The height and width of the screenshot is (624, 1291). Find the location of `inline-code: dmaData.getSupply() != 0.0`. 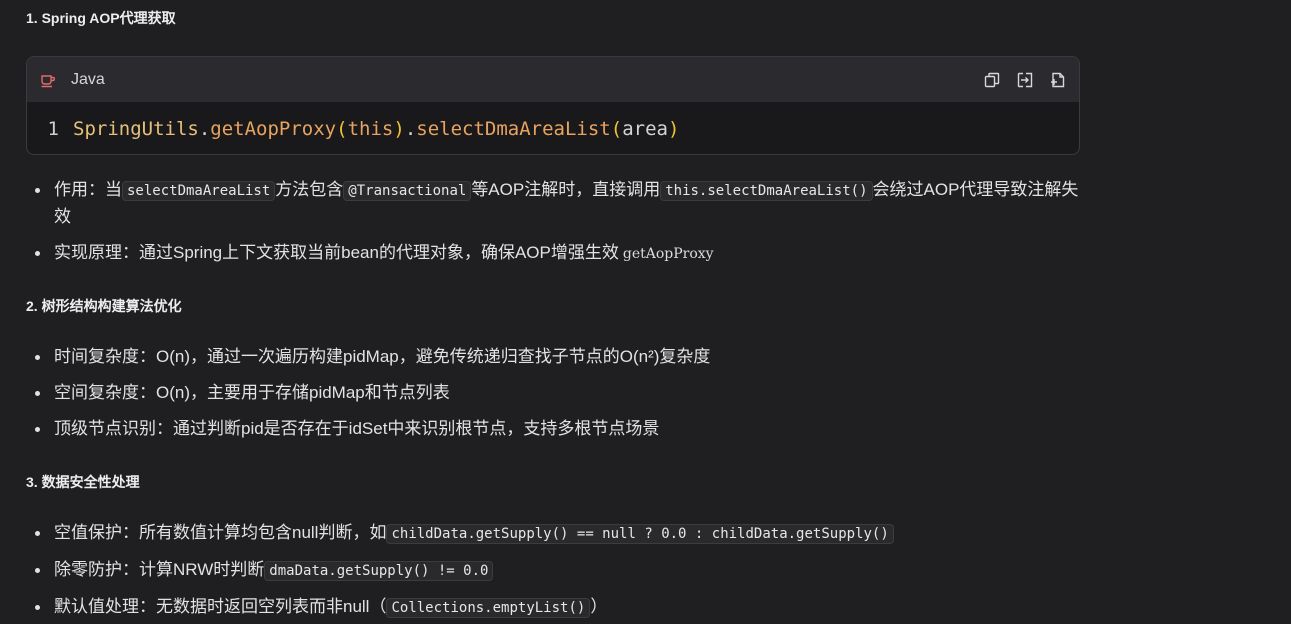

inline-code: dmaData.getSupply() != 0.0 is located at coordinates (379, 571).